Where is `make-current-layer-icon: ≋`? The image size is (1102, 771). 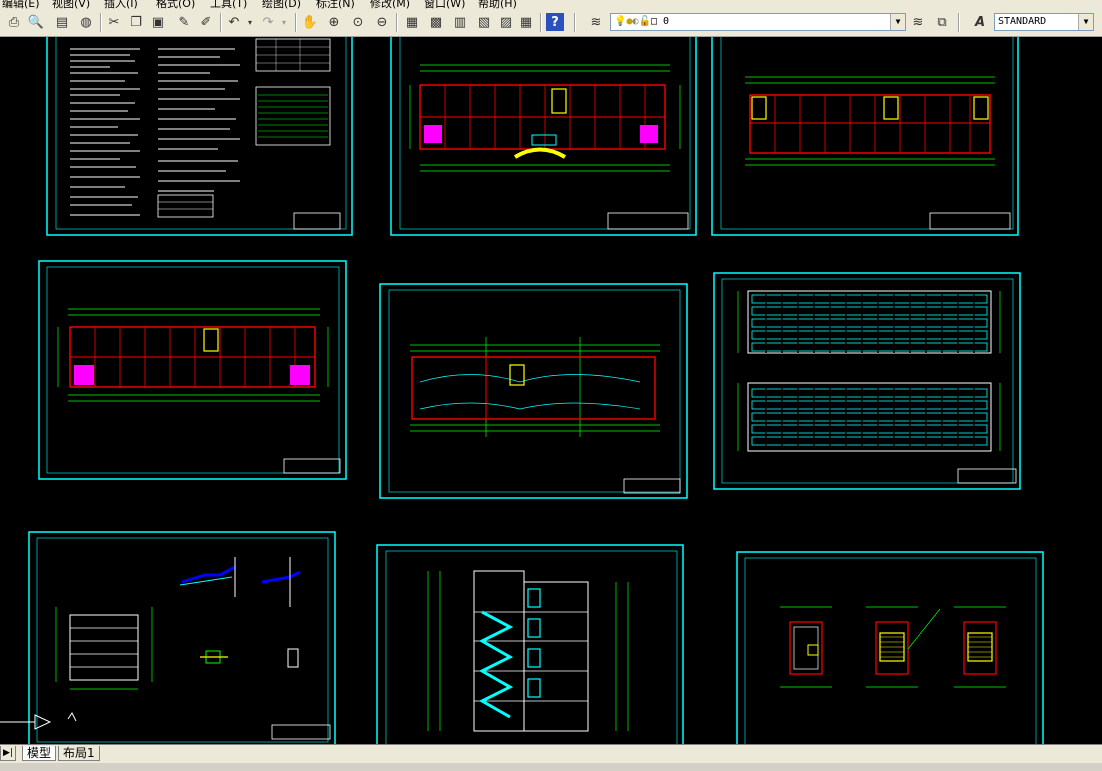 make-current-layer-icon: ≋ is located at coordinates (918, 22).